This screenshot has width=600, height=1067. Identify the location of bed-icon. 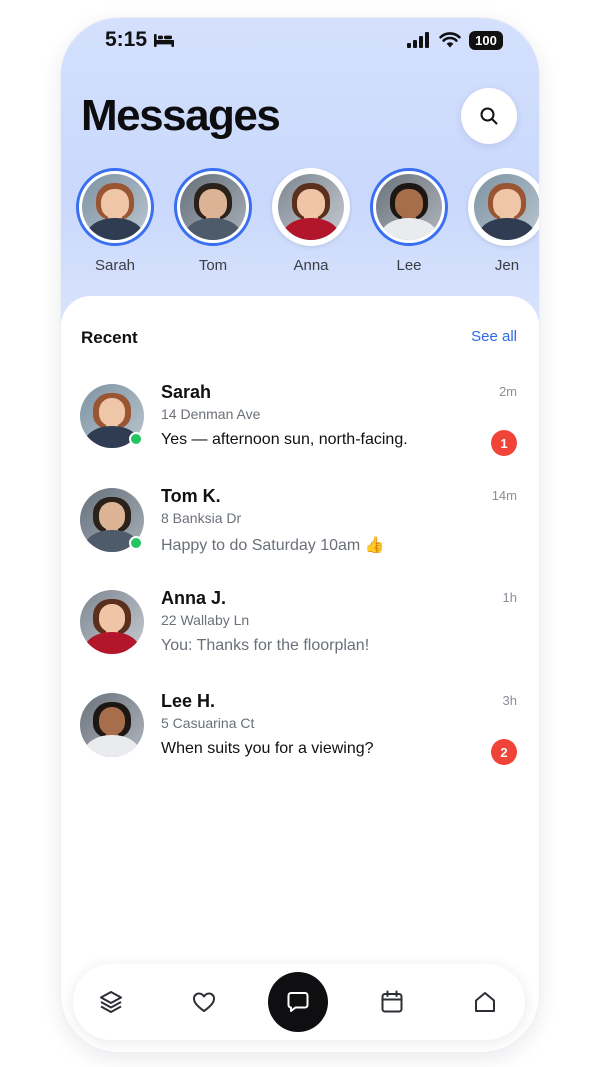
(164, 40).